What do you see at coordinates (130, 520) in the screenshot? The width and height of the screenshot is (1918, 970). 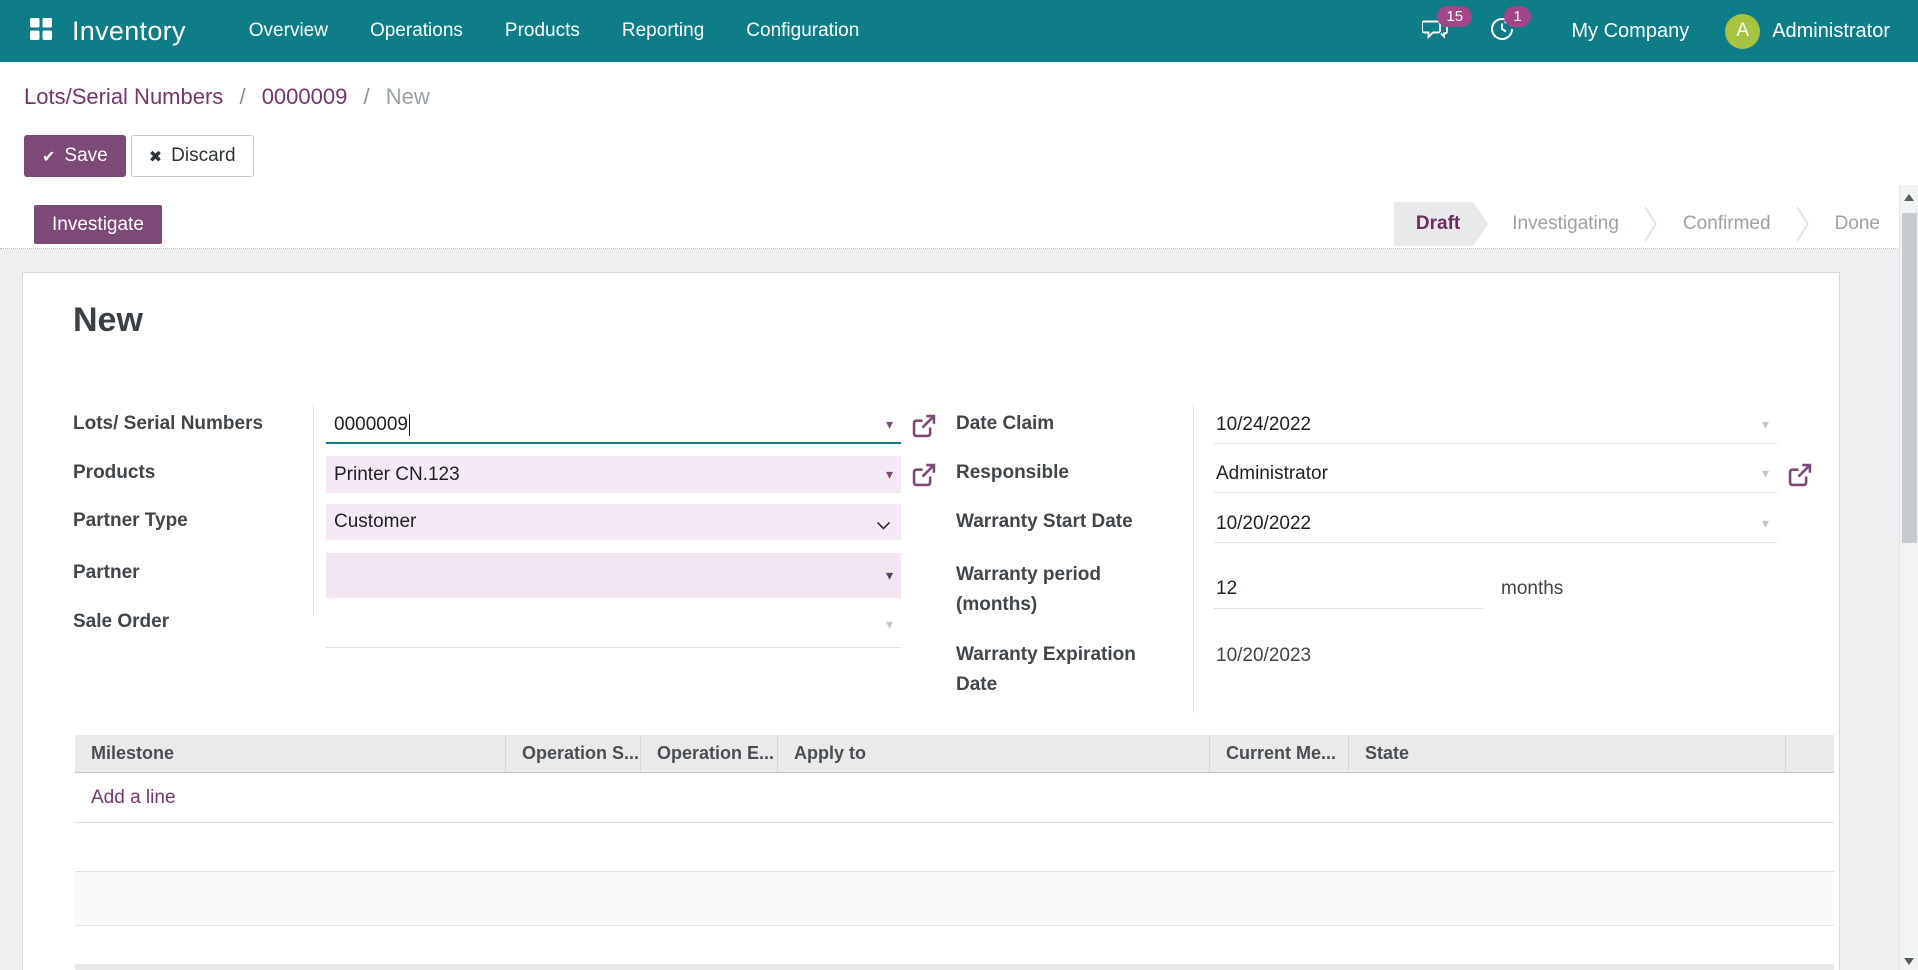 I see `label-partner-type: Partner Type` at bounding box center [130, 520].